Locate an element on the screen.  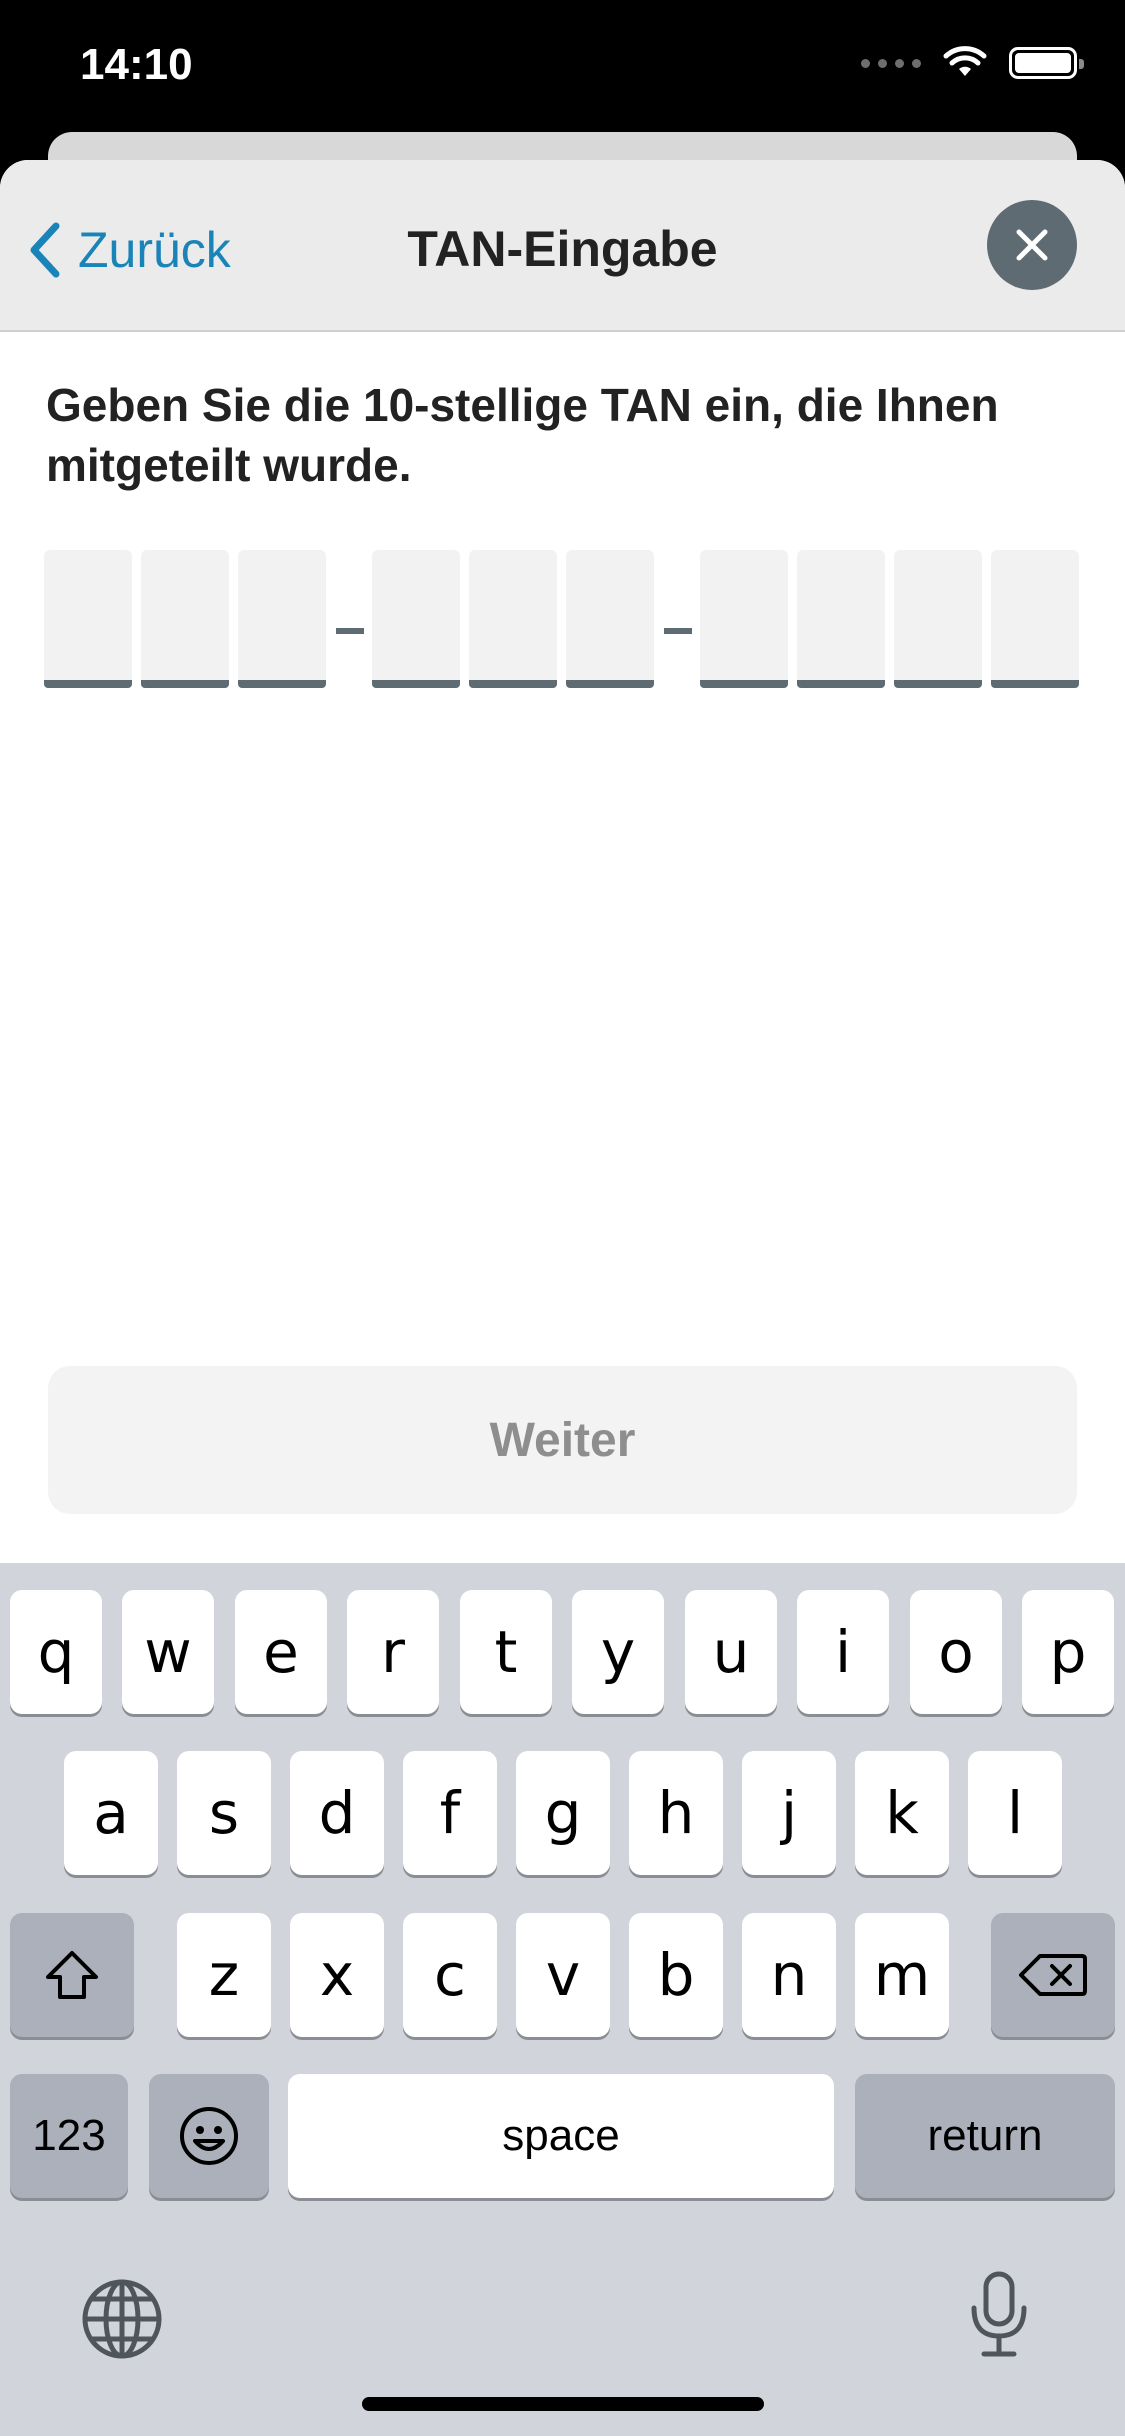
key-o: o is located at coordinates (956, 1652).